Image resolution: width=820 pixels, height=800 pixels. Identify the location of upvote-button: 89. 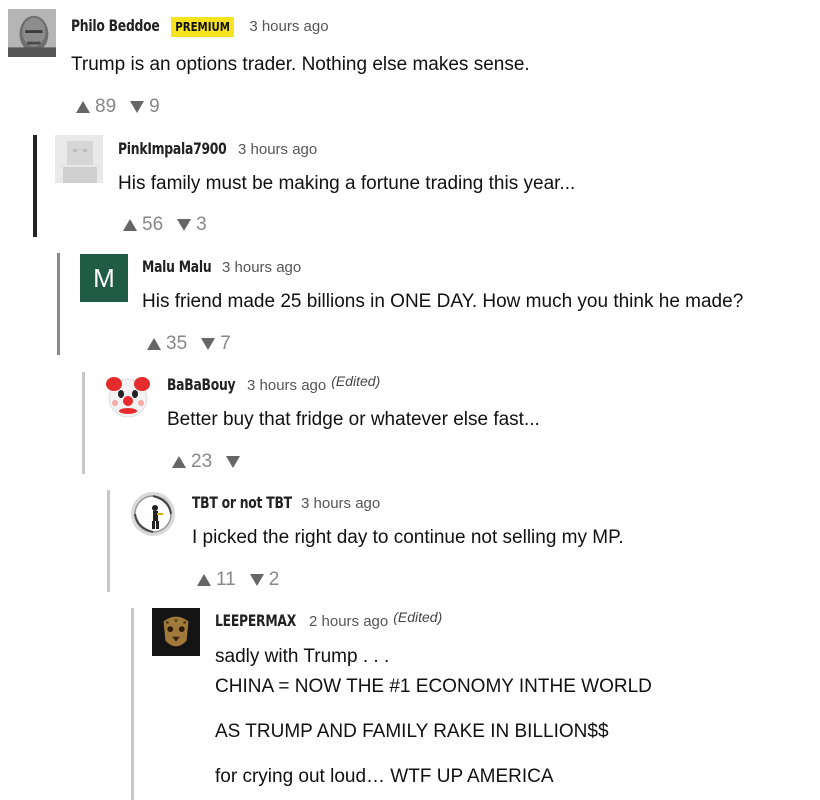
(96, 107).